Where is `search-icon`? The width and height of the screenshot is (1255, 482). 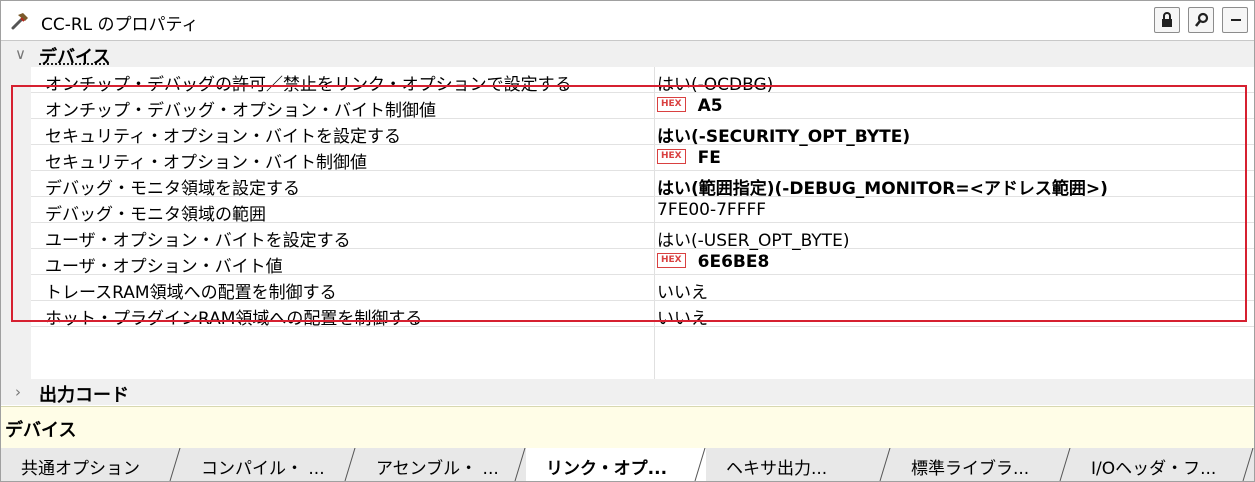 search-icon is located at coordinates (1201, 19).